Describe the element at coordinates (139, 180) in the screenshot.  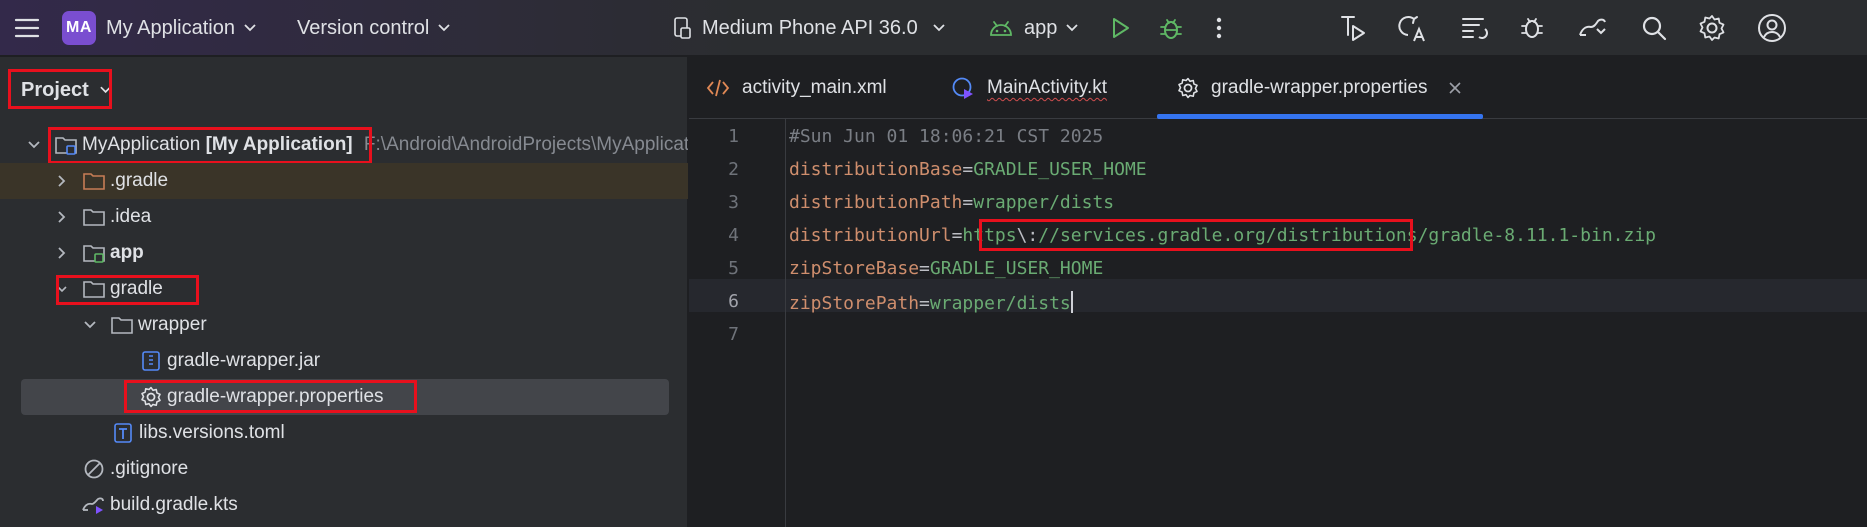
I see `tree-label: .gradle` at that location.